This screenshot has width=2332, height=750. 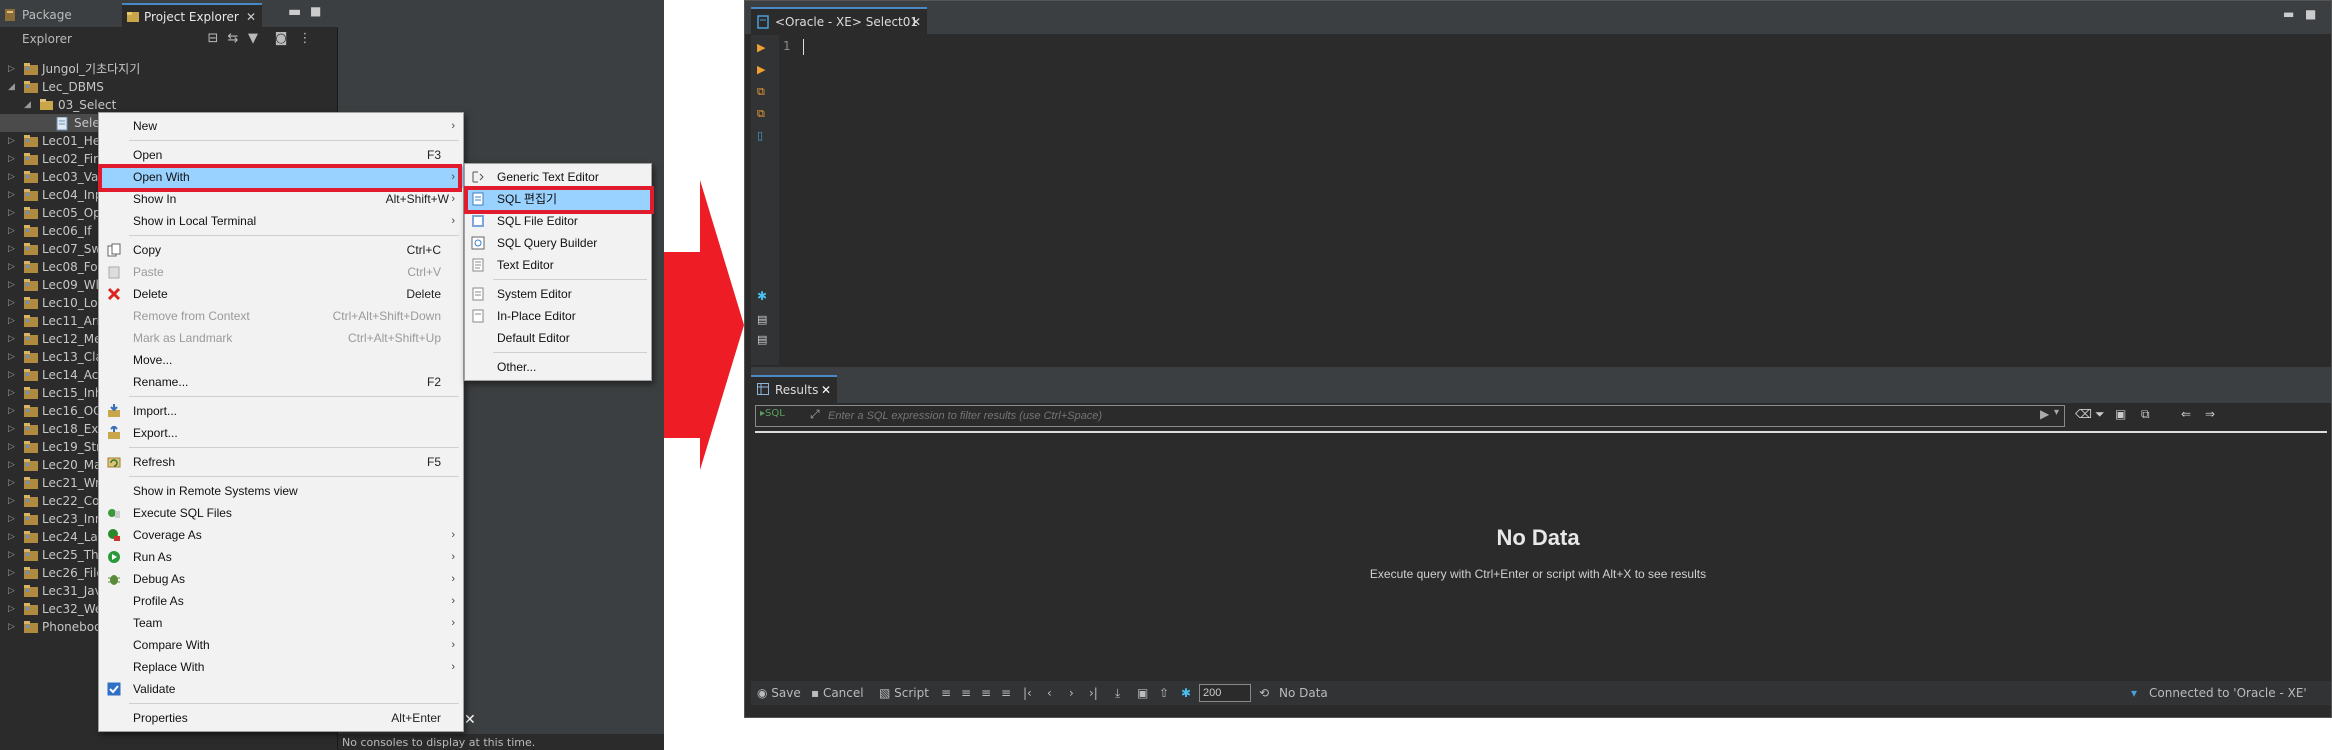 I want to click on filter-icon: ▼, so click(x=253, y=39).